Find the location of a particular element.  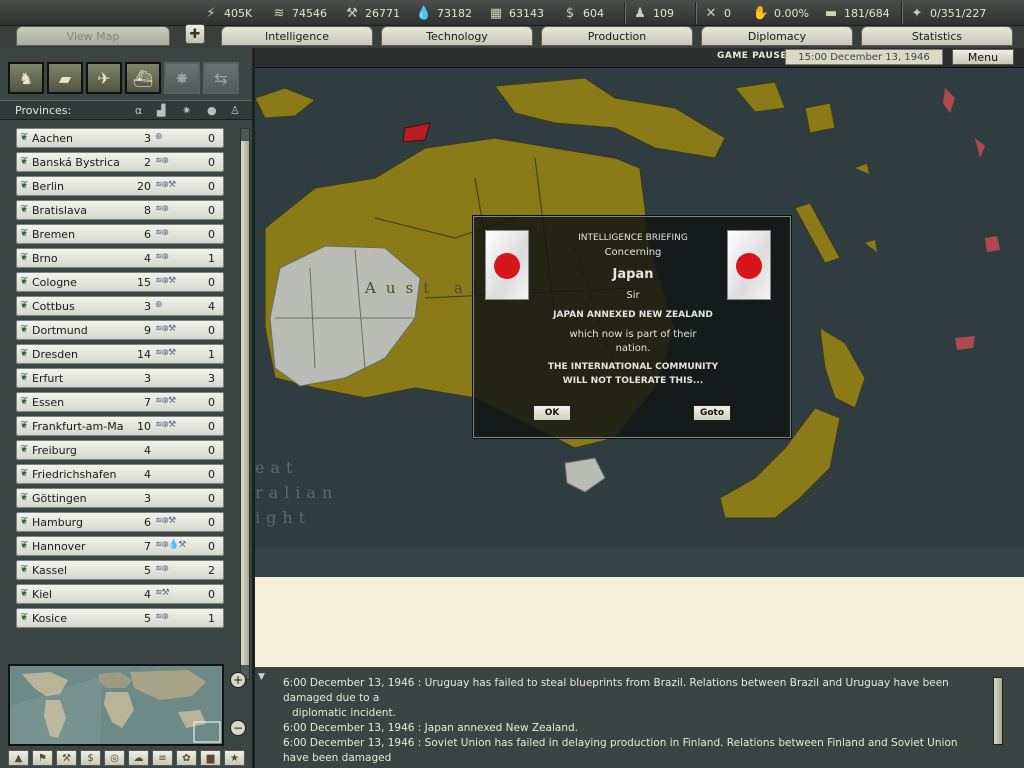

armor-unit-button: ▰ is located at coordinates (65, 78).